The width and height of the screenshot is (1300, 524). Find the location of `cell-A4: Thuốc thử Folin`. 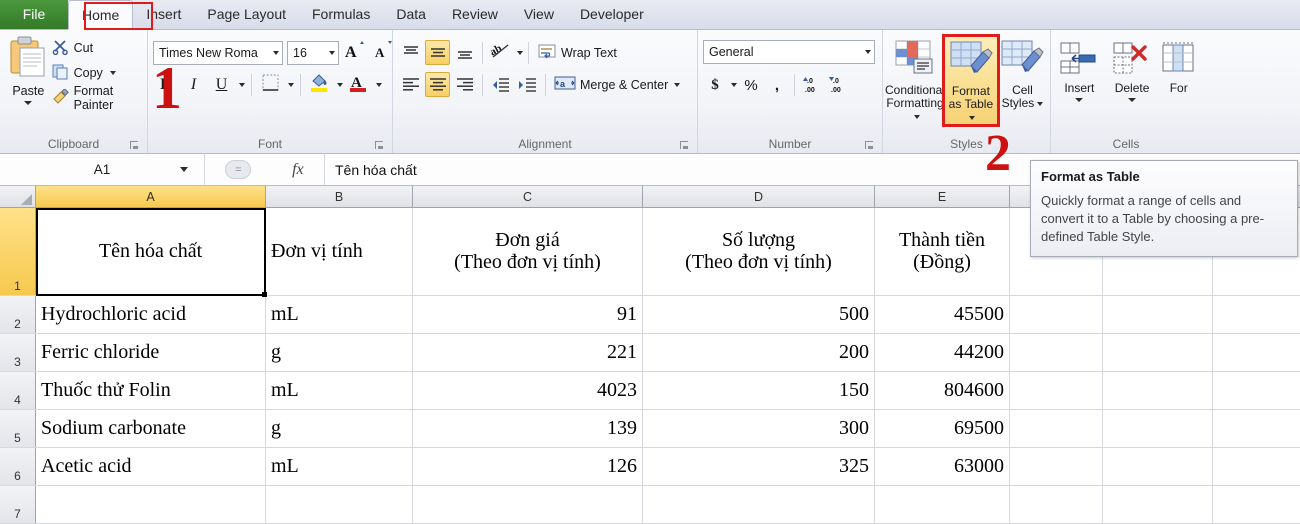

cell-A4: Thuốc thử Folin is located at coordinates (151, 390).